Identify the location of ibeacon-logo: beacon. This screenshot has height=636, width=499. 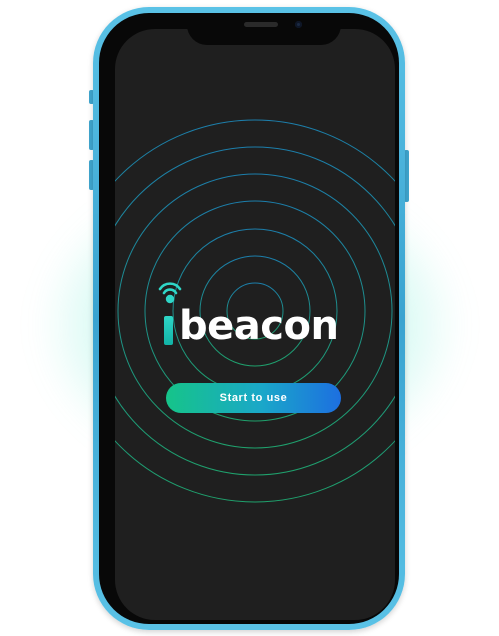
(253, 314).